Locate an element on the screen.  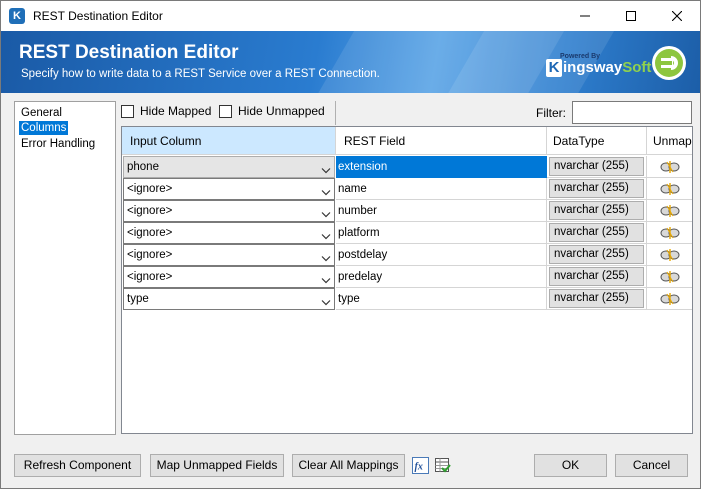
logo-name: KingswaySoft is located at coordinates (598, 68).